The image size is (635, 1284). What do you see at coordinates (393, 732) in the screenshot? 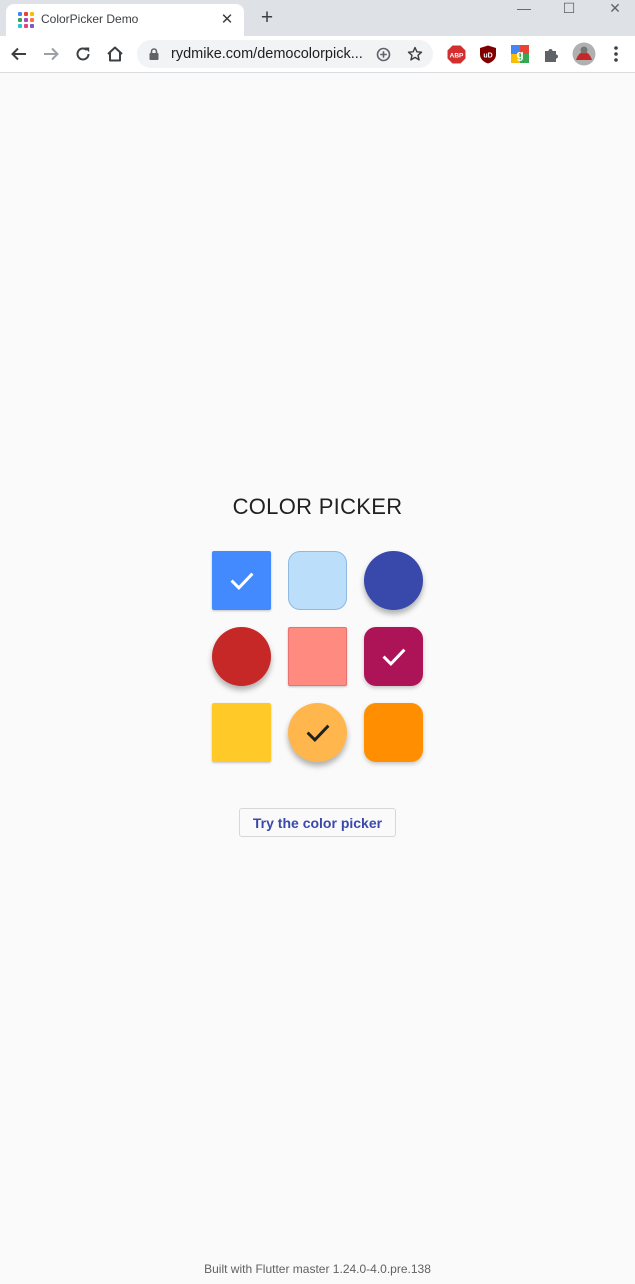
I see `swatch-orange` at bounding box center [393, 732].